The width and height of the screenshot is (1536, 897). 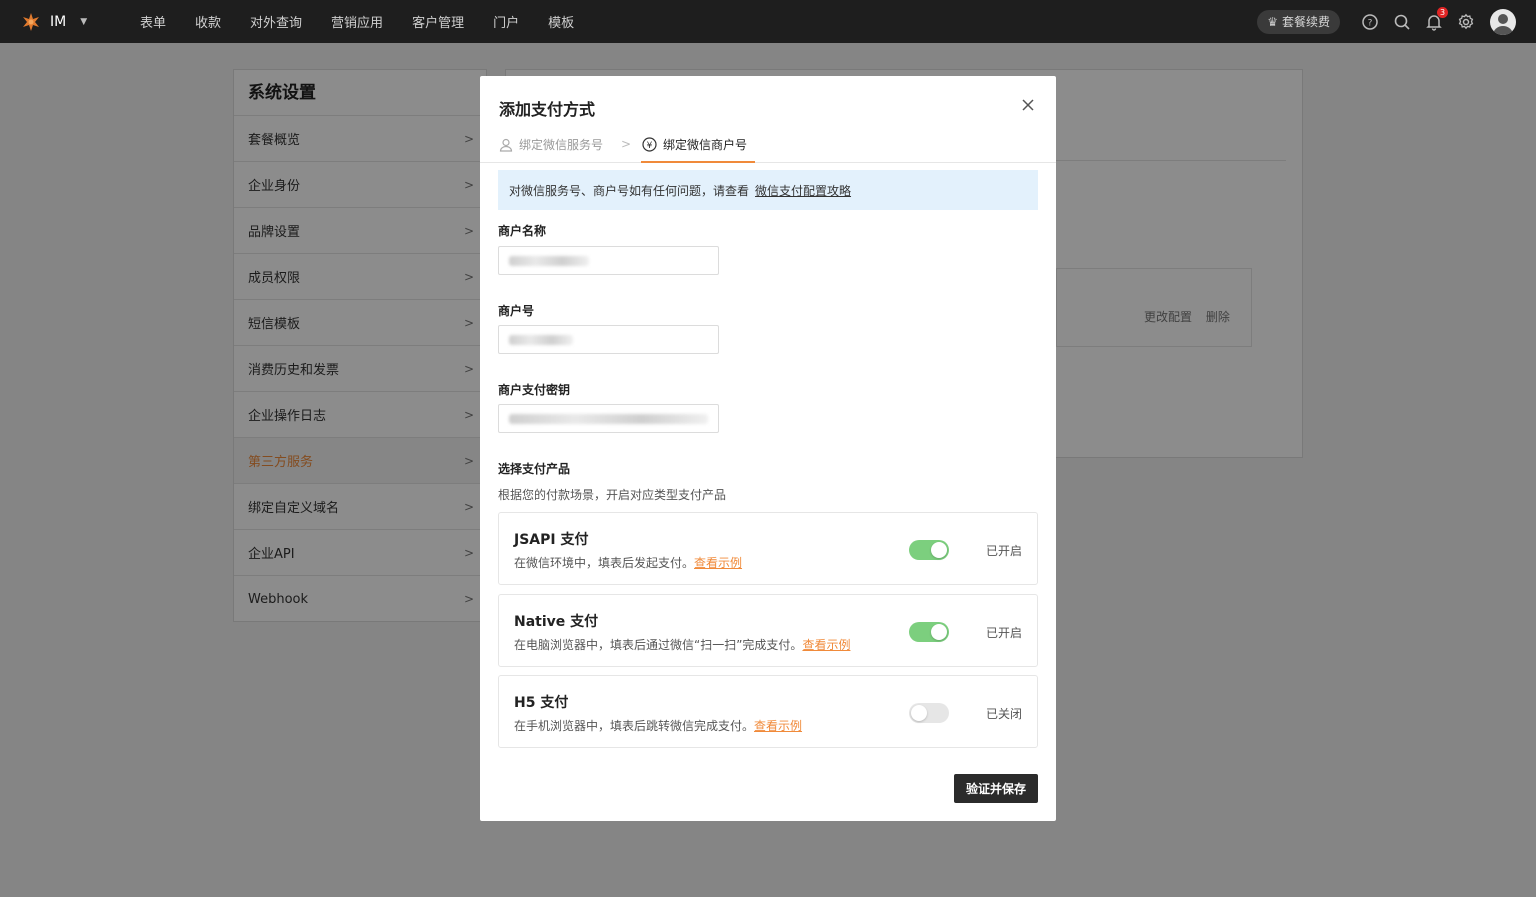 I want to click on help-icon: ?, so click(x=1370, y=22).